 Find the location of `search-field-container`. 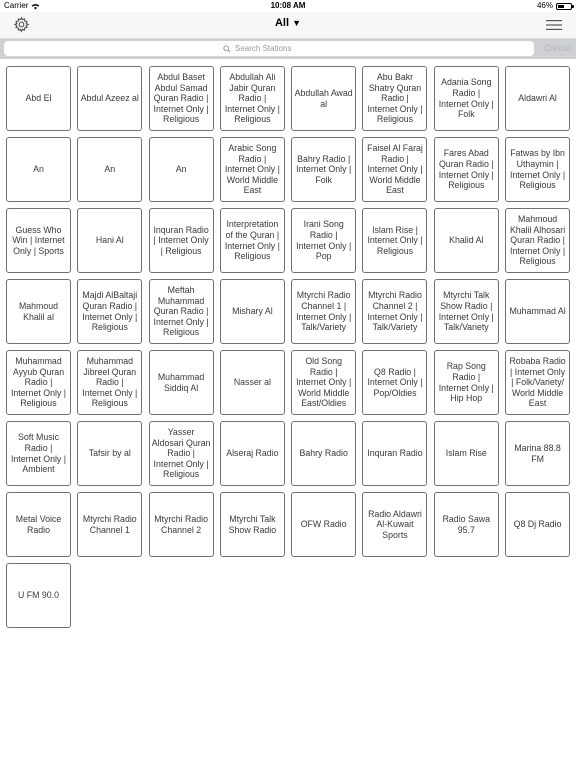

search-field-container is located at coordinates (269, 48).